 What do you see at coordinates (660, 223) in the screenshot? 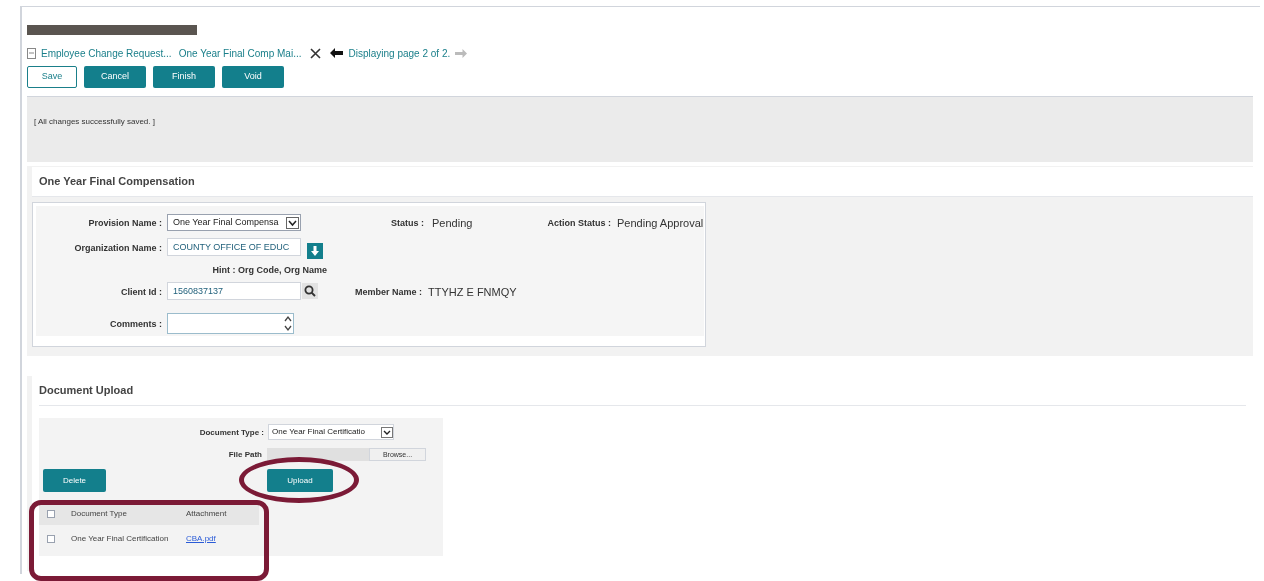
I see `field-value: Pending Approval` at bounding box center [660, 223].